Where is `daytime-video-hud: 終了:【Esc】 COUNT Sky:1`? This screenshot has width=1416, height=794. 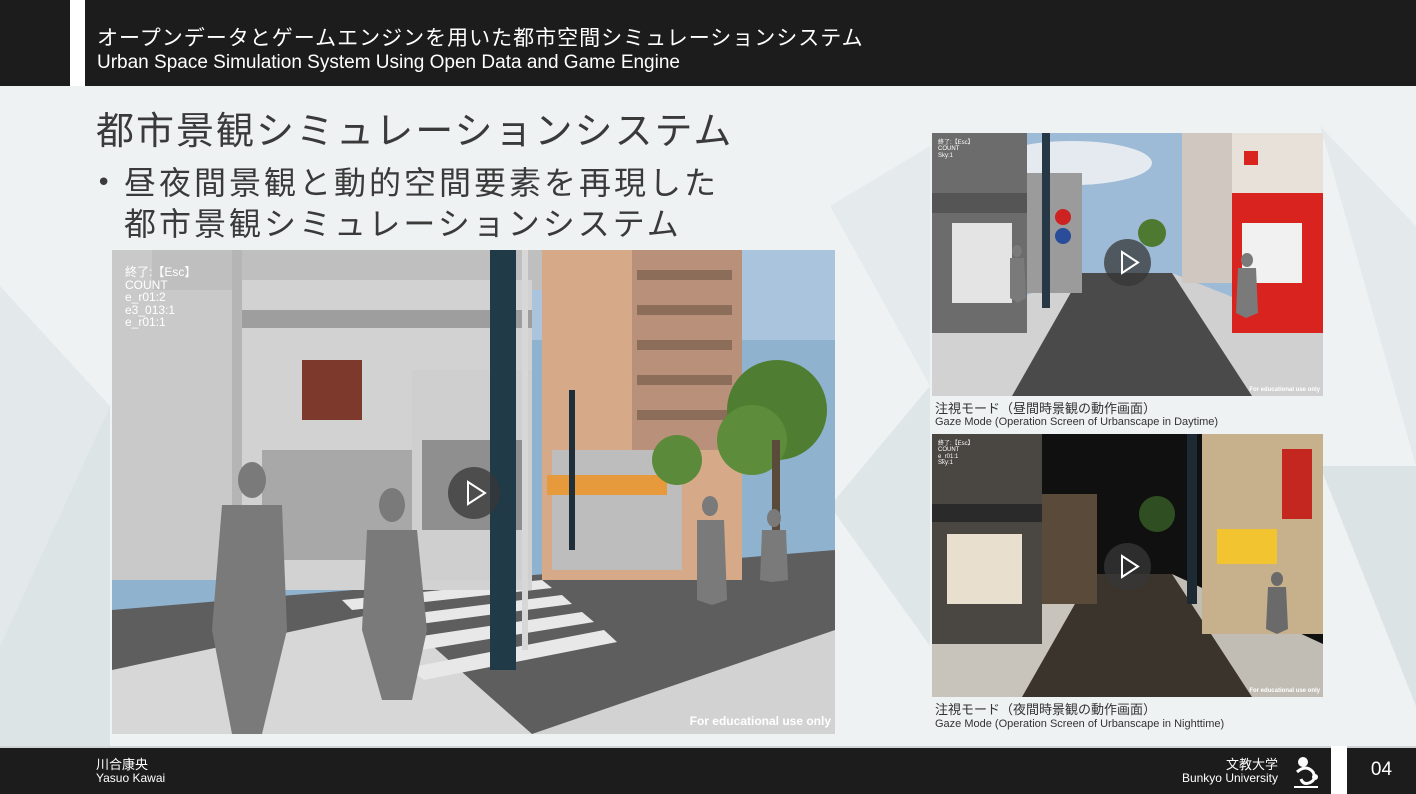 daytime-video-hud: 終了:【Esc】 COUNT Sky:1 is located at coordinates (956, 149).